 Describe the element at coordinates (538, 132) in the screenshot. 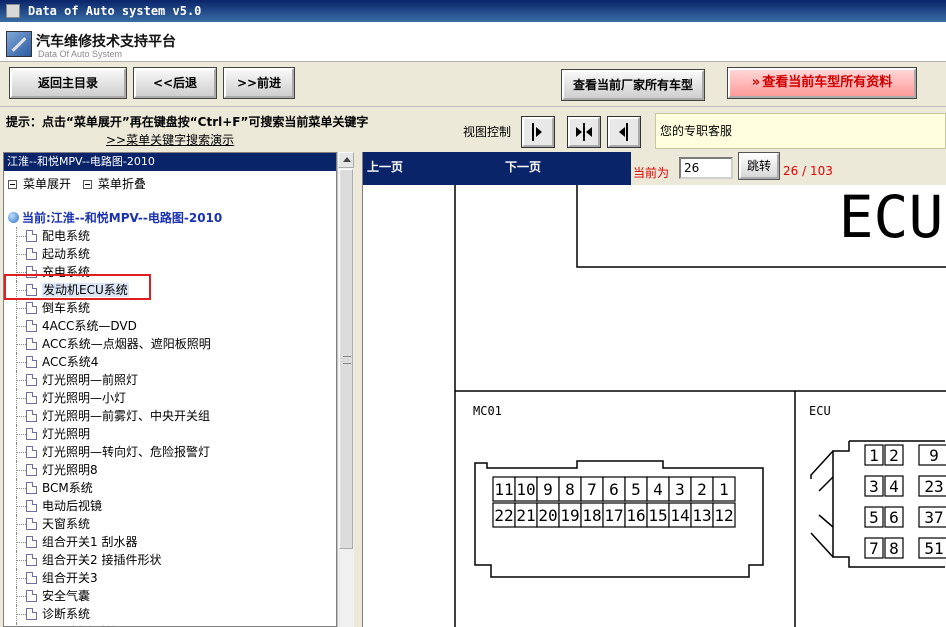

I see `expand-right-view-button` at that location.